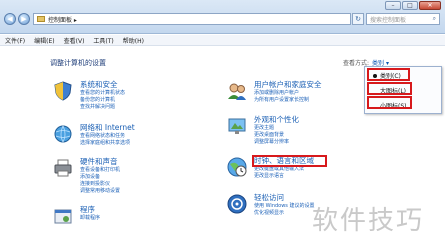 Image resolution: width=445 pixels, height=246 pixels. What do you see at coordinates (237, 204) in the screenshot?
I see `ease-of-access-icon` at bounding box center [237, 204].